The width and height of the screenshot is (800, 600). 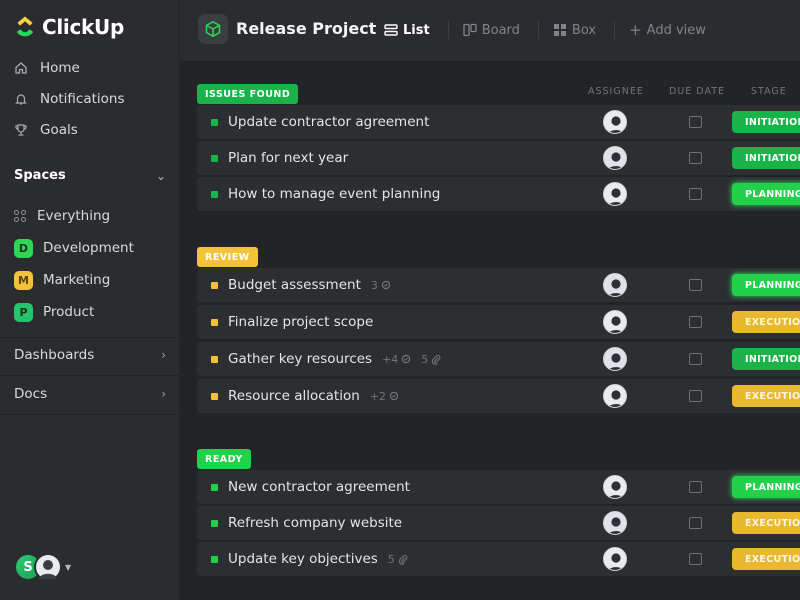 What do you see at coordinates (90, 98) in the screenshot?
I see `nav-item-notifications: Notifications` at bounding box center [90, 98].